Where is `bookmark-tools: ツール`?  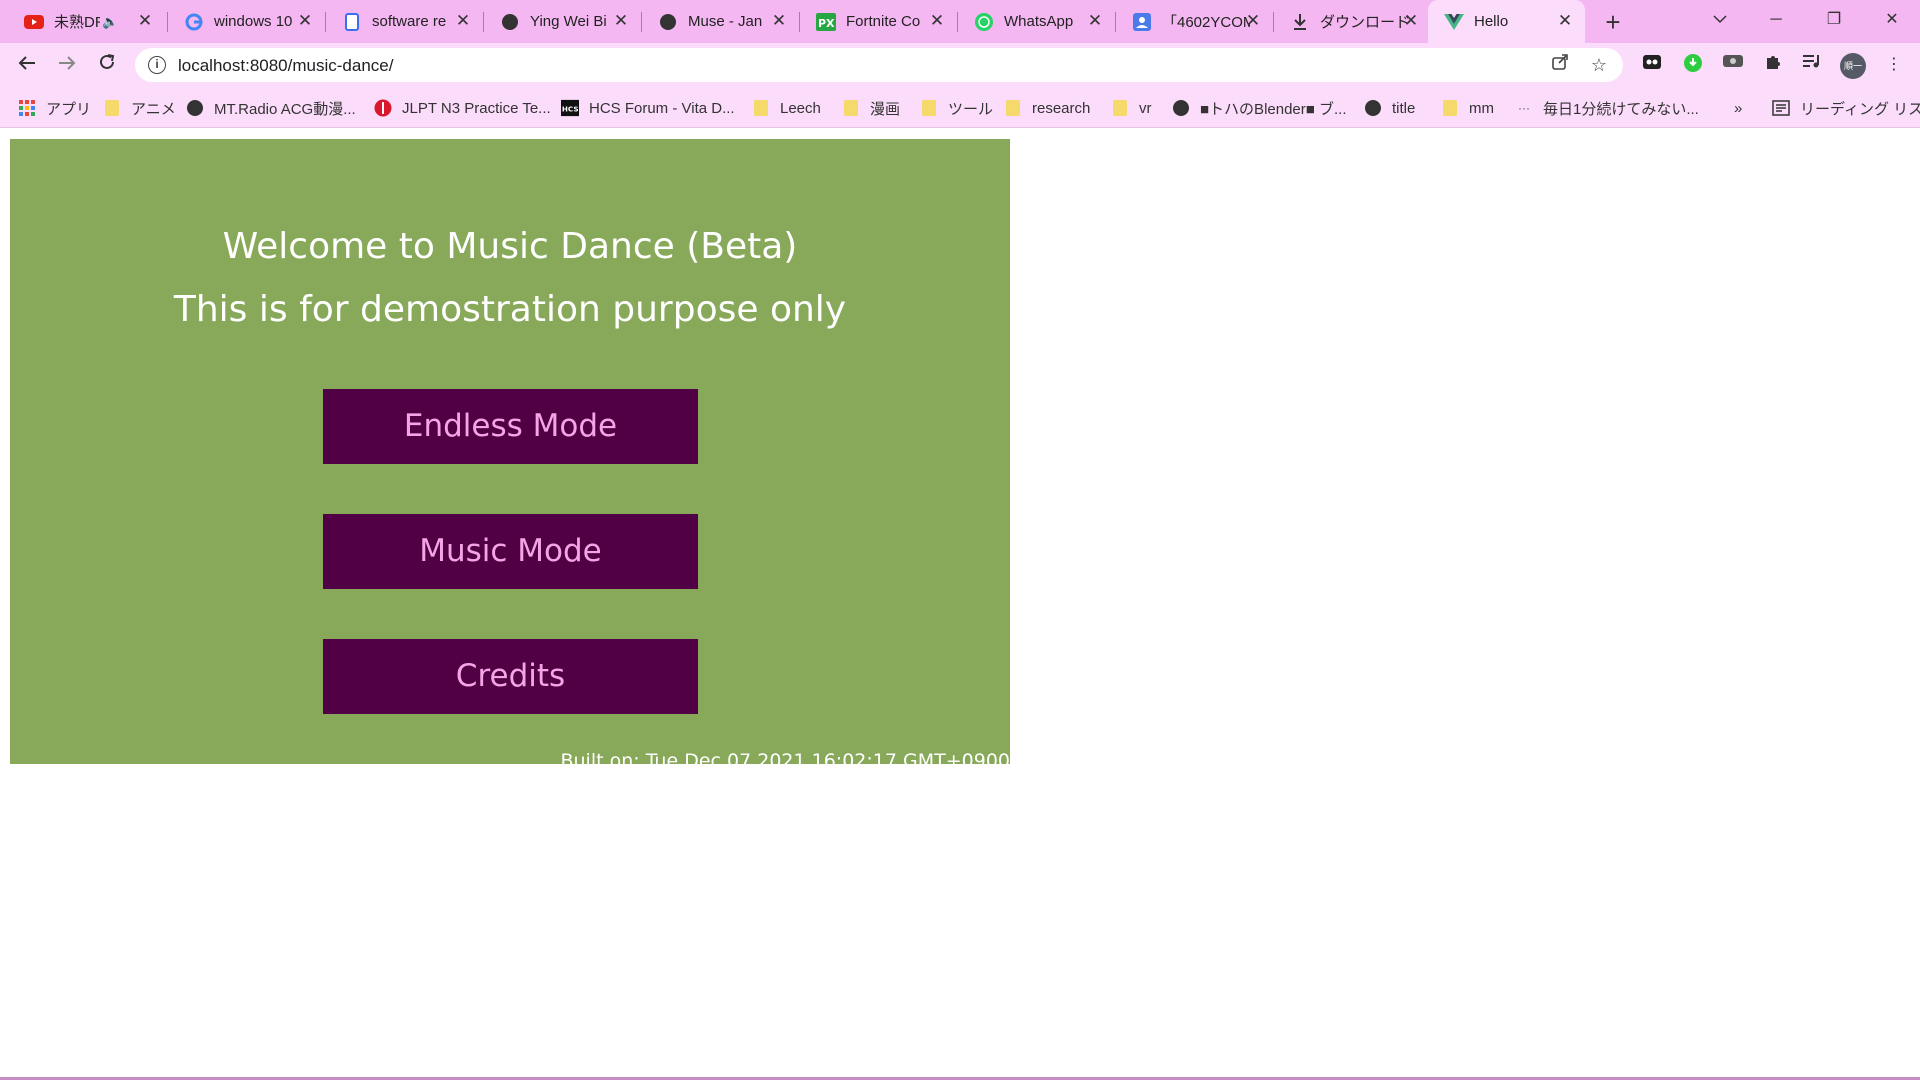
bookmark-tools: ツール is located at coordinates (956, 108).